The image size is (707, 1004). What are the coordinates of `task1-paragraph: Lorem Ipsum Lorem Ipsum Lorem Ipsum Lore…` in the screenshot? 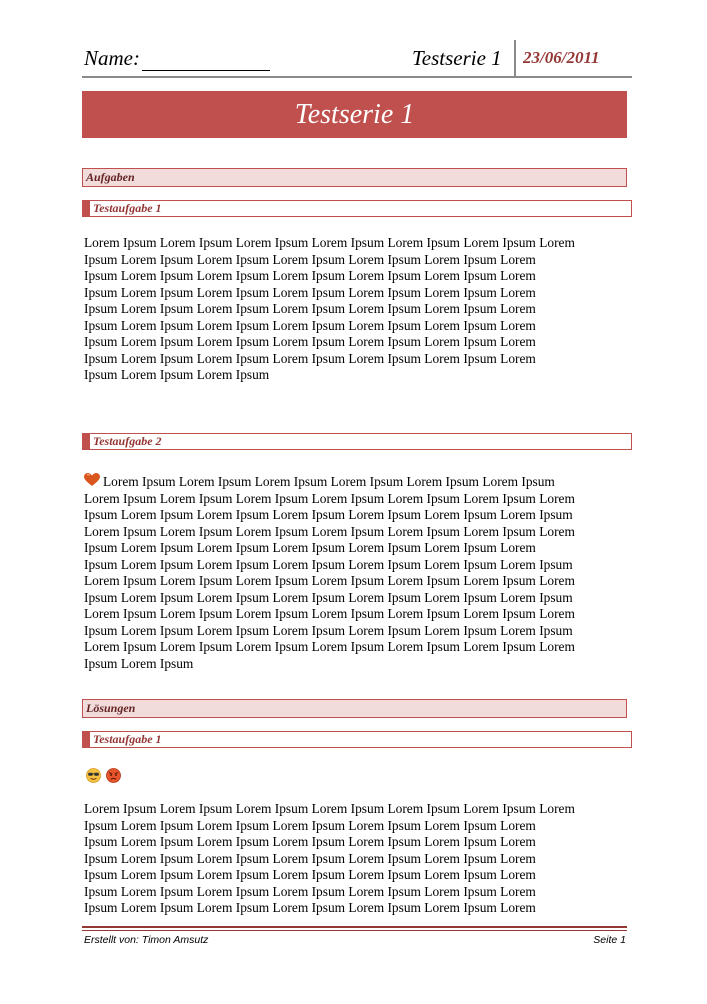 It's located at (351, 309).